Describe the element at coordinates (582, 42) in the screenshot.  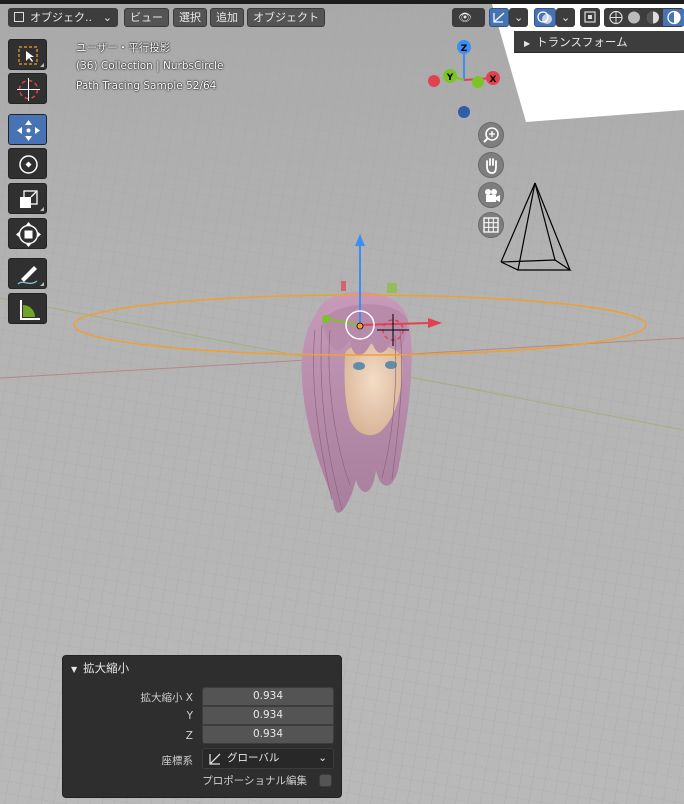
I see `transform-label: トランスフォーム` at that location.